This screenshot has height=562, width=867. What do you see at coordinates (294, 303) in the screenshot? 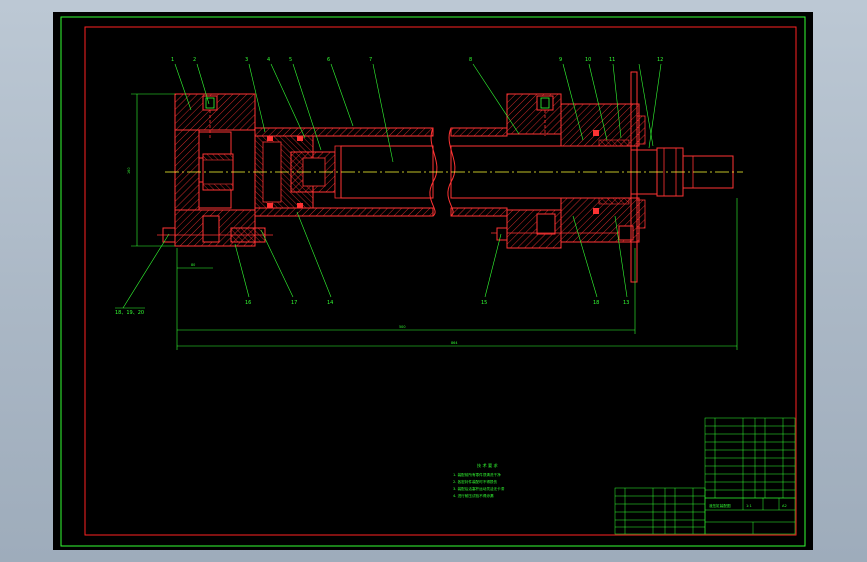
I see `balloon-17: 17` at bounding box center [294, 303].